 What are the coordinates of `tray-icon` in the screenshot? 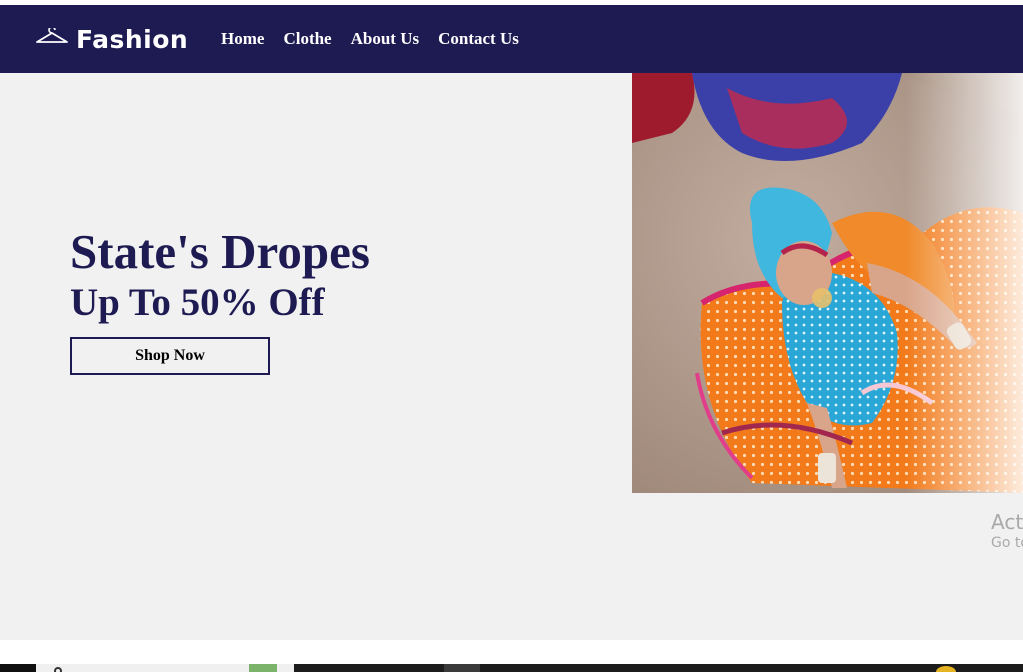 It's located at (946, 669).